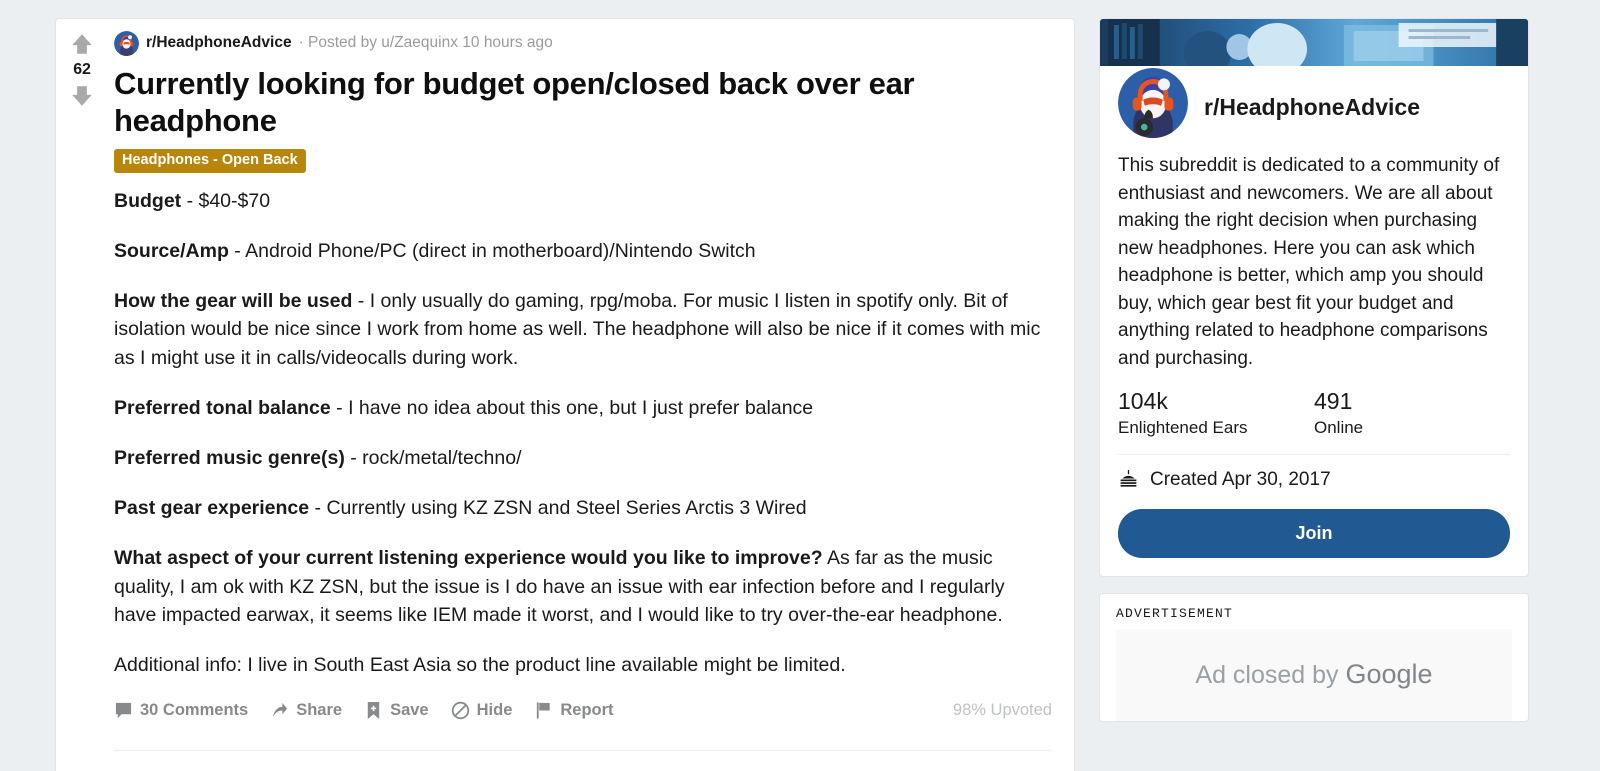  I want to click on report-flag-icon, so click(544, 710).